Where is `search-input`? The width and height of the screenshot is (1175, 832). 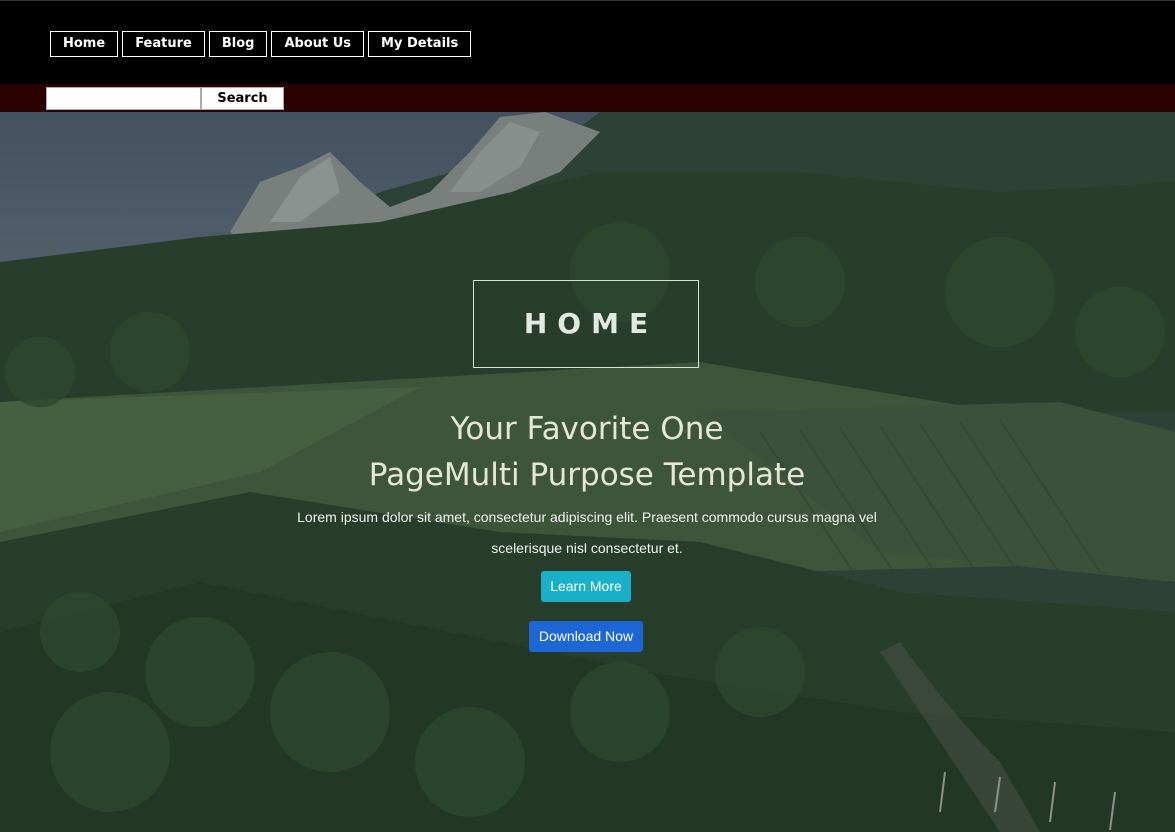 search-input is located at coordinates (123, 98).